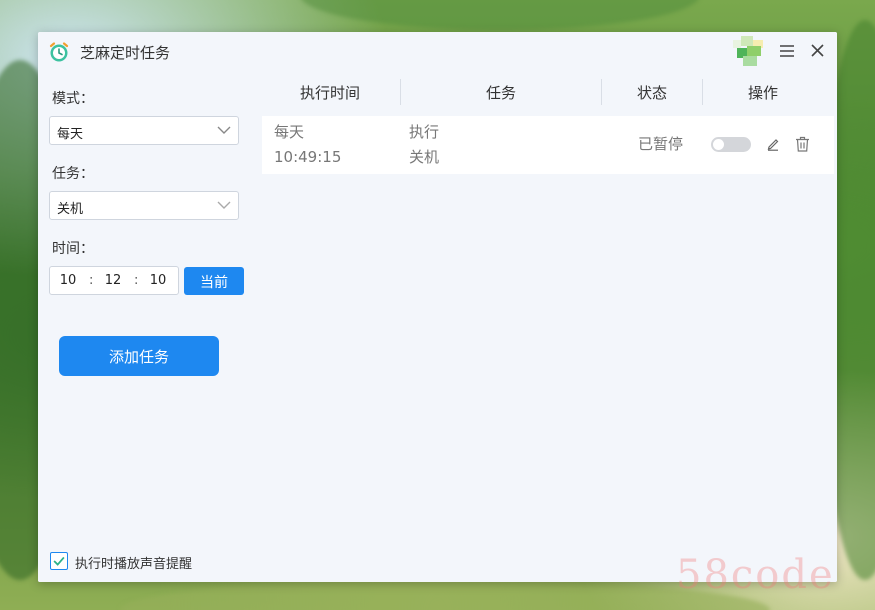 The image size is (875, 610). What do you see at coordinates (817, 50) in the screenshot?
I see `close-icon` at bounding box center [817, 50].